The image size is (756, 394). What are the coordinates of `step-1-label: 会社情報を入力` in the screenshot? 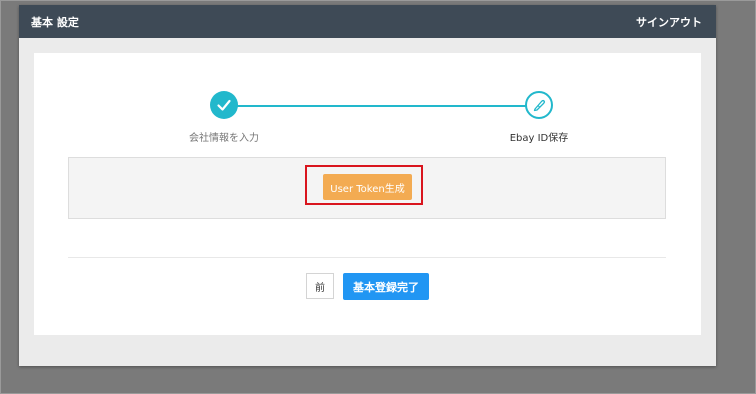 It's located at (224, 138).